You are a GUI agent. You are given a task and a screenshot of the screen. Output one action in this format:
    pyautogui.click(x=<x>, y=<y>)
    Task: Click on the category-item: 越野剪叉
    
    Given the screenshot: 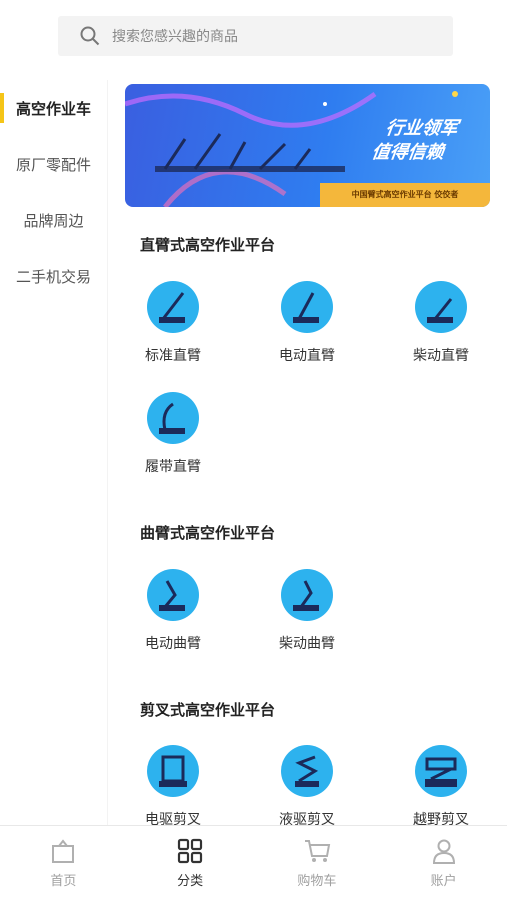 What is the action you would take?
    pyautogui.click(x=441, y=785)
    